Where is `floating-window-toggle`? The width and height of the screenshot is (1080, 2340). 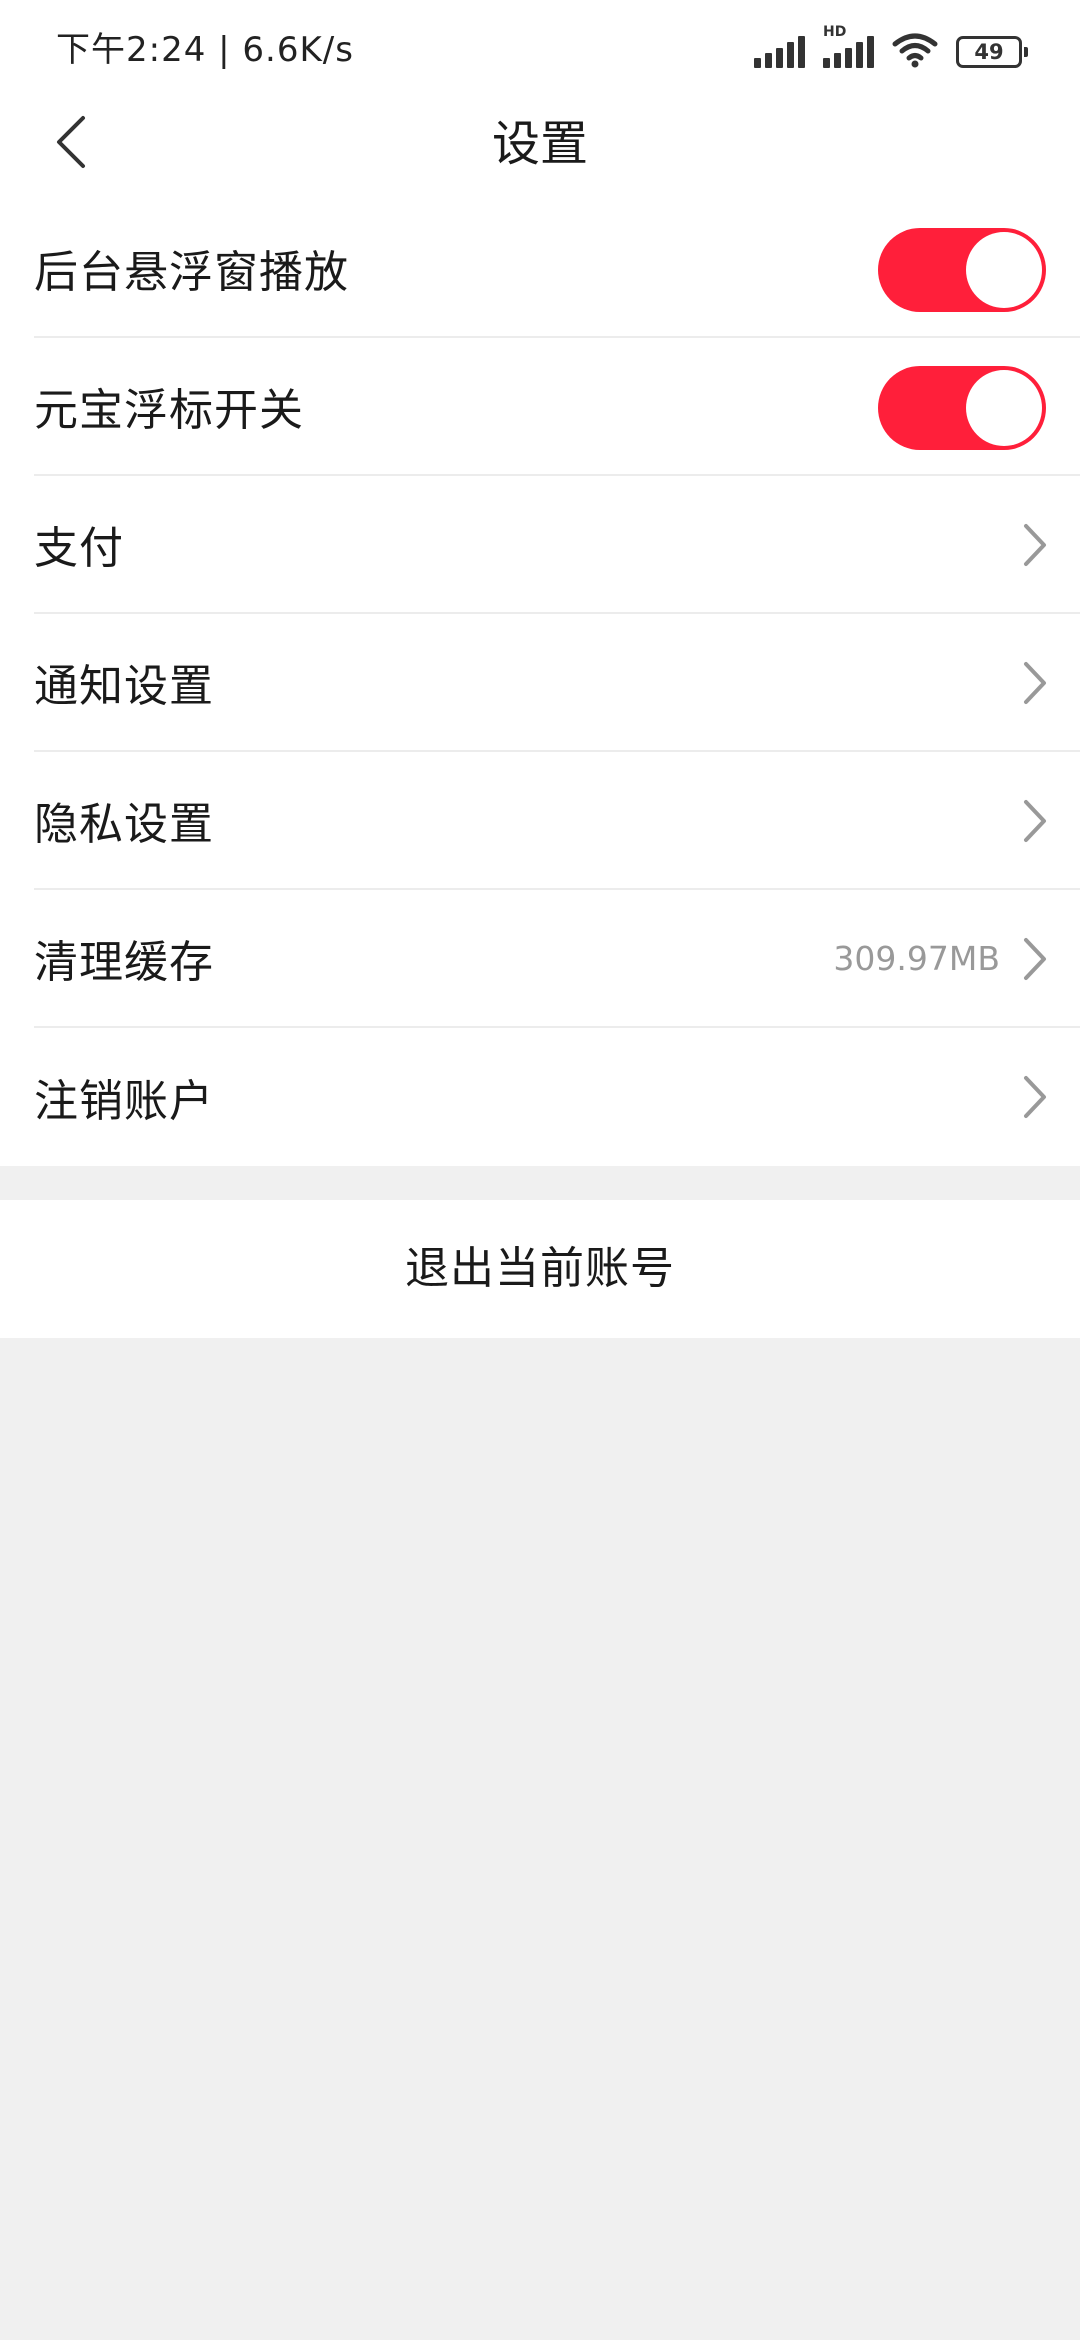
floating-window-toggle is located at coordinates (962, 270).